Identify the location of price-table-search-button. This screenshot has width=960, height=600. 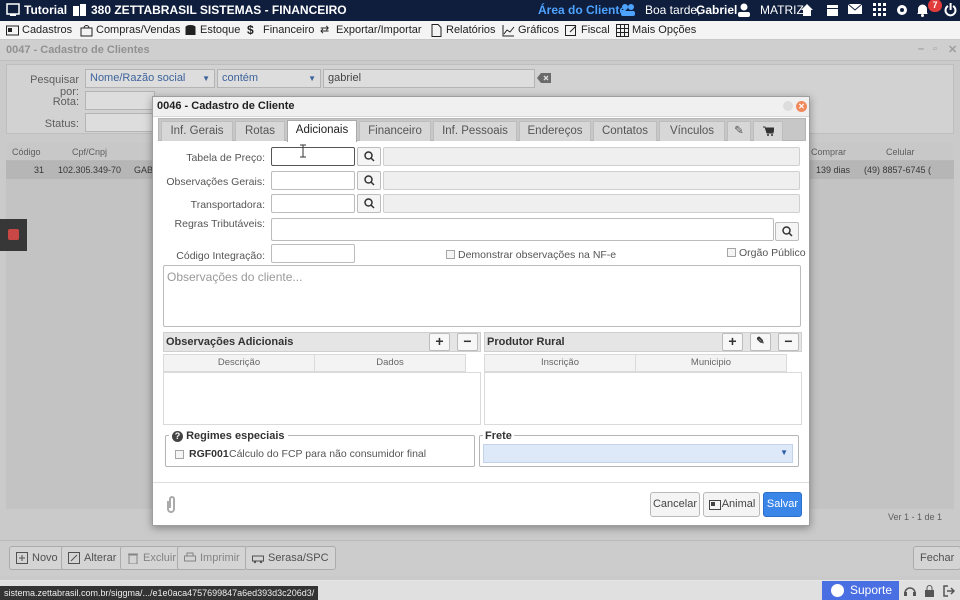
(369, 156).